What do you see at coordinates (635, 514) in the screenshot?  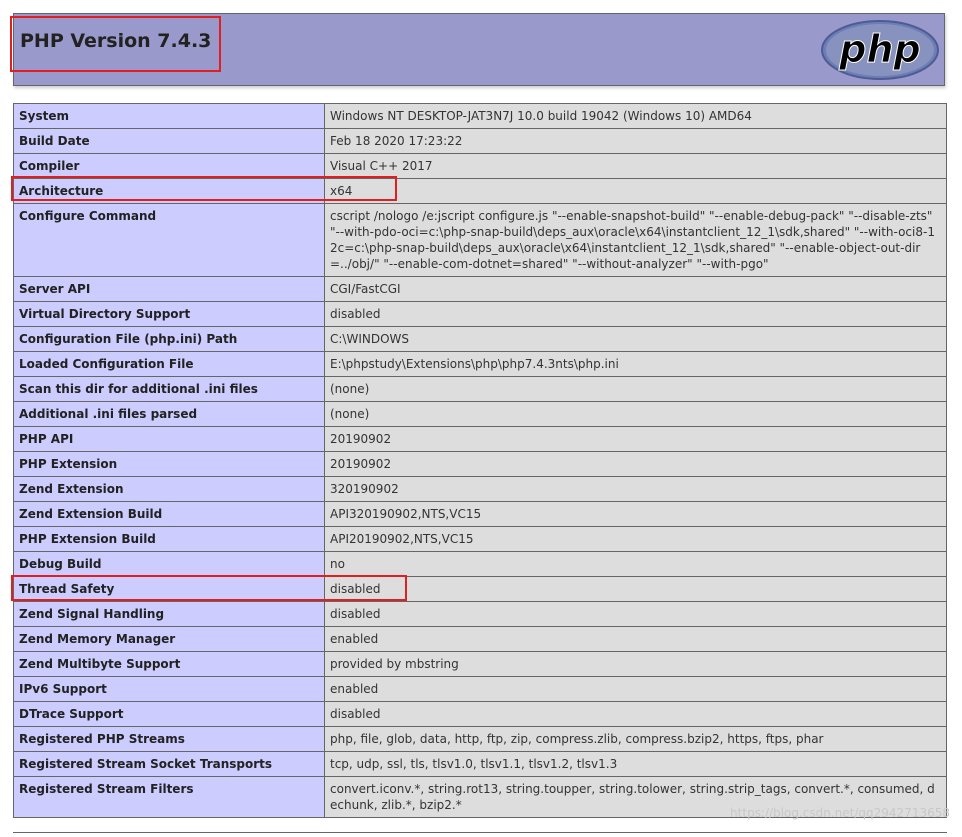 I see `row-value: API320190902,NTS,VC15` at bounding box center [635, 514].